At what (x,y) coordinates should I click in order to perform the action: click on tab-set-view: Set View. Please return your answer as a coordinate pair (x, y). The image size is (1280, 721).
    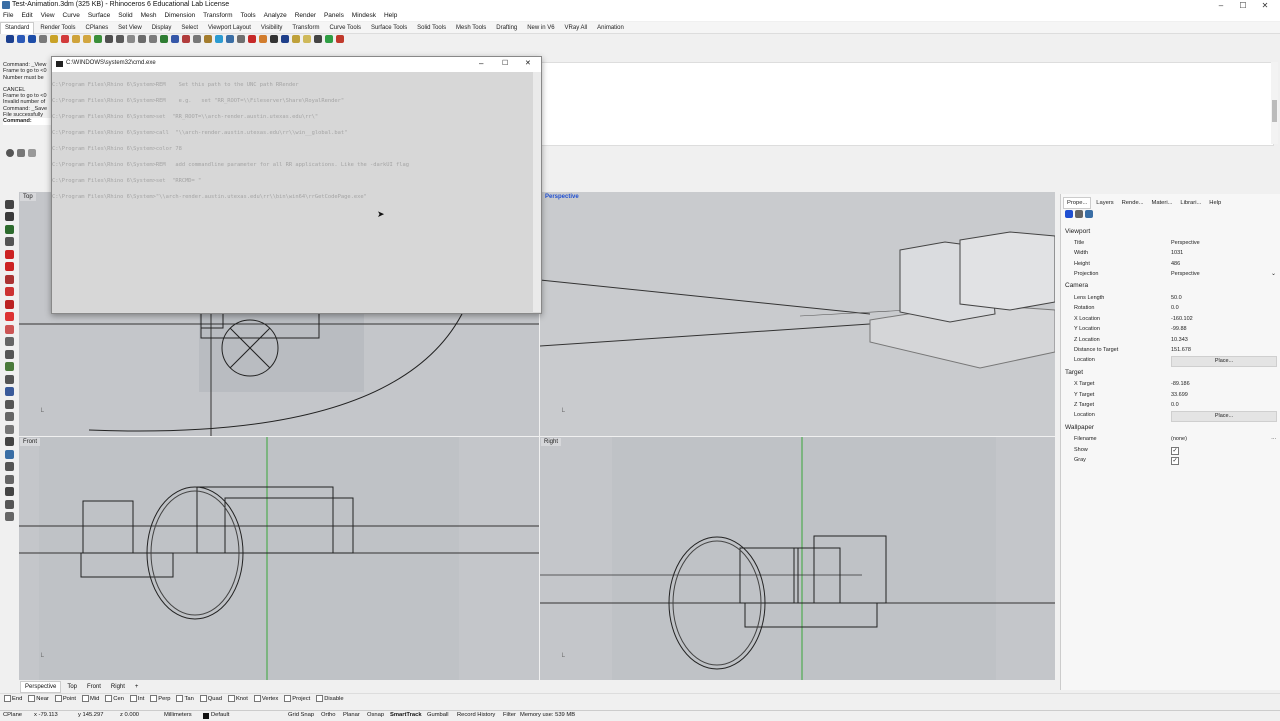
    Looking at the image, I should click on (130, 28).